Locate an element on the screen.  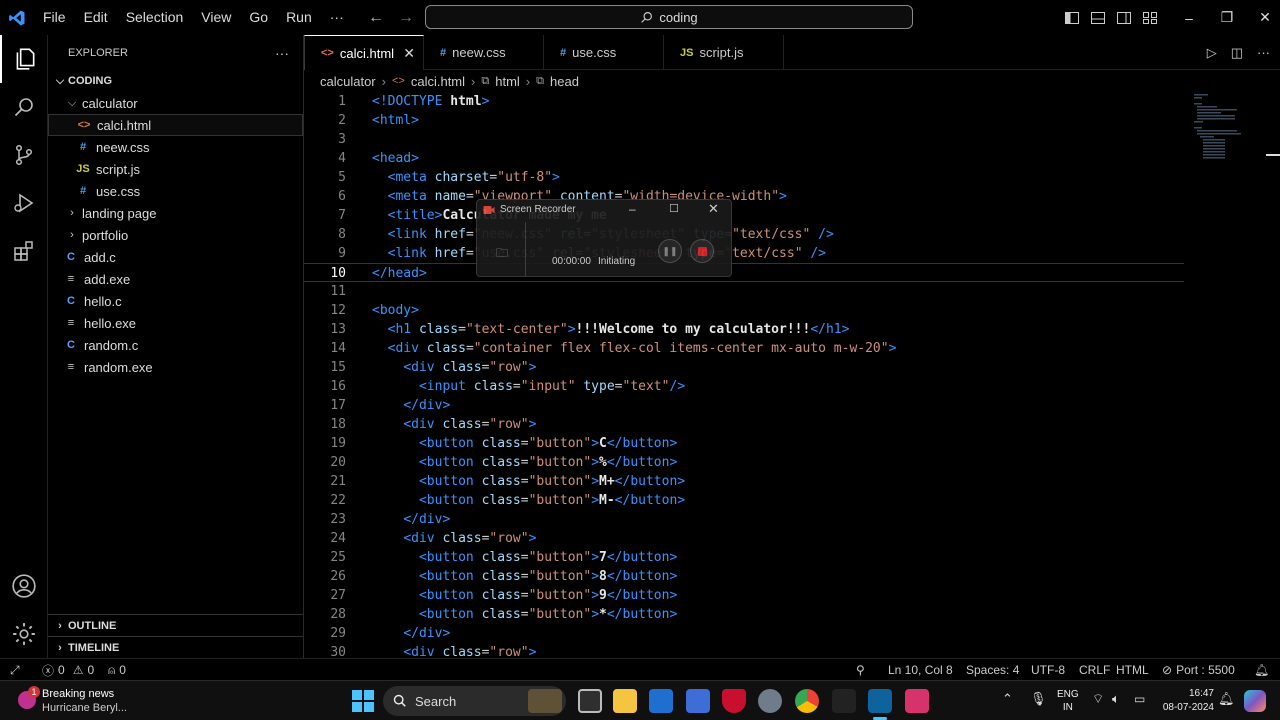
extensions-icon is located at coordinates (24, 251).